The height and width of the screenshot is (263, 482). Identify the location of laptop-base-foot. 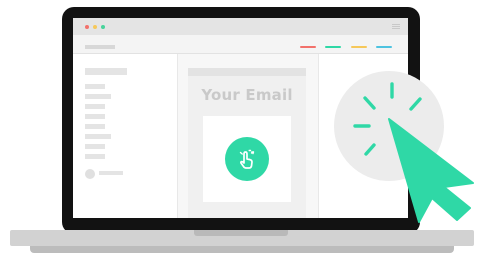
(242, 249).